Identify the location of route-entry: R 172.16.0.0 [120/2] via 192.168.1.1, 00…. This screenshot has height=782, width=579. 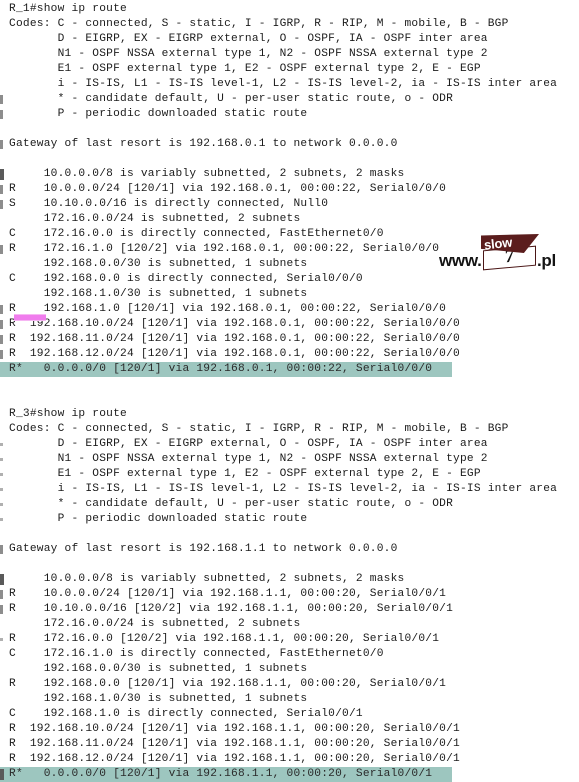
(289, 639).